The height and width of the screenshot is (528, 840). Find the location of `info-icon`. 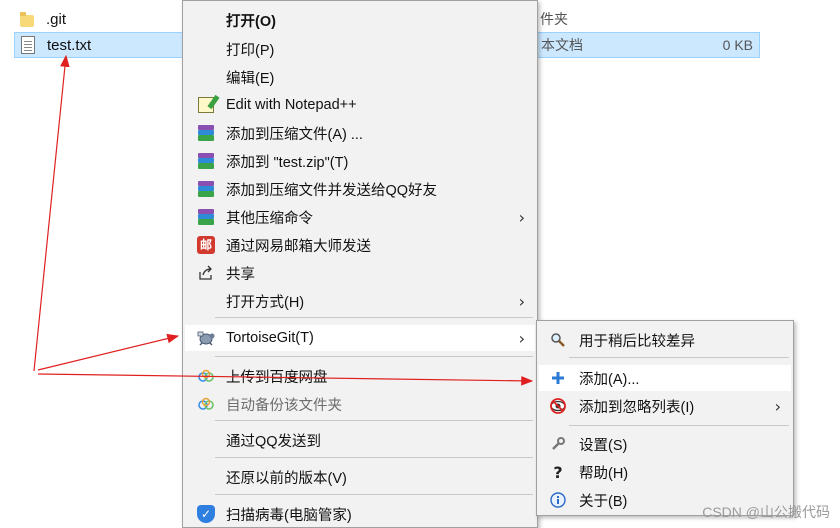

info-icon is located at coordinates (558, 500).